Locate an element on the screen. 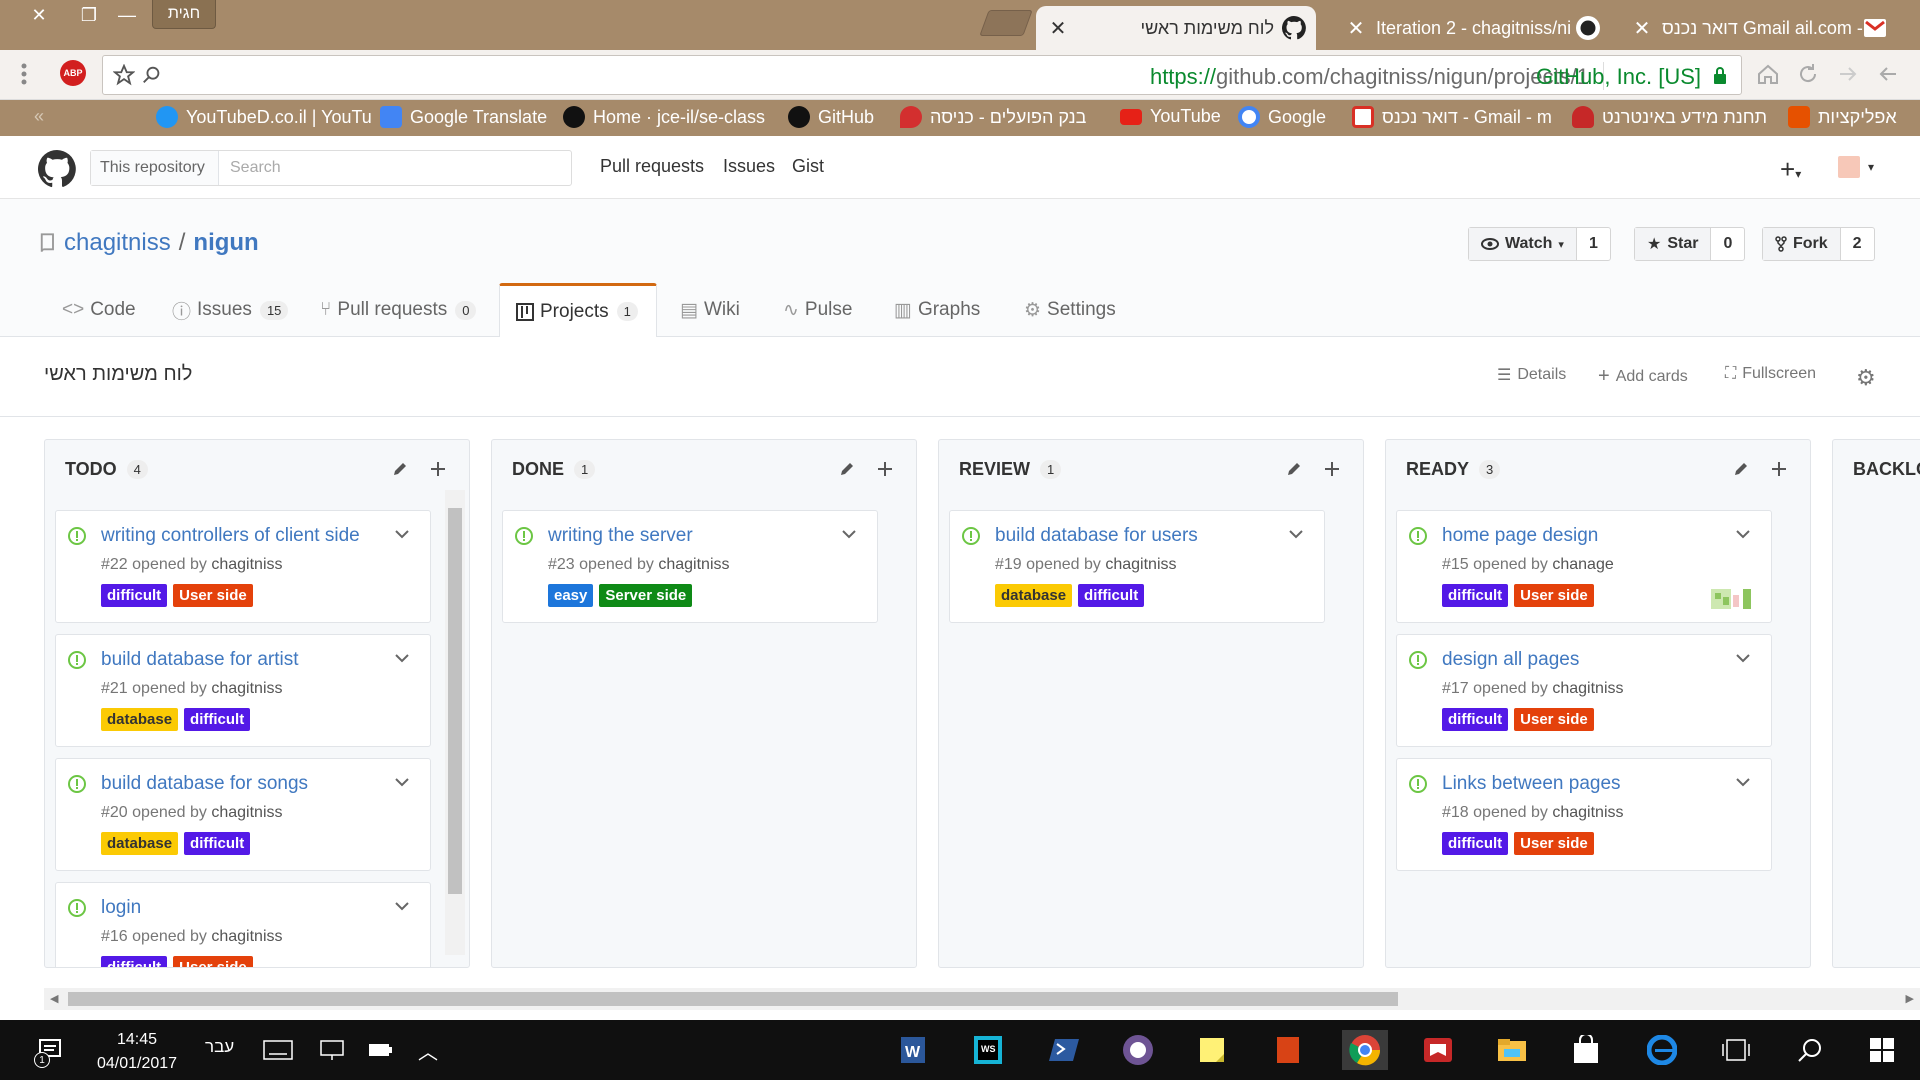 The width and height of the screenshot is (1920, 1080). column-scrollbar is located at coordinates (455, 722).